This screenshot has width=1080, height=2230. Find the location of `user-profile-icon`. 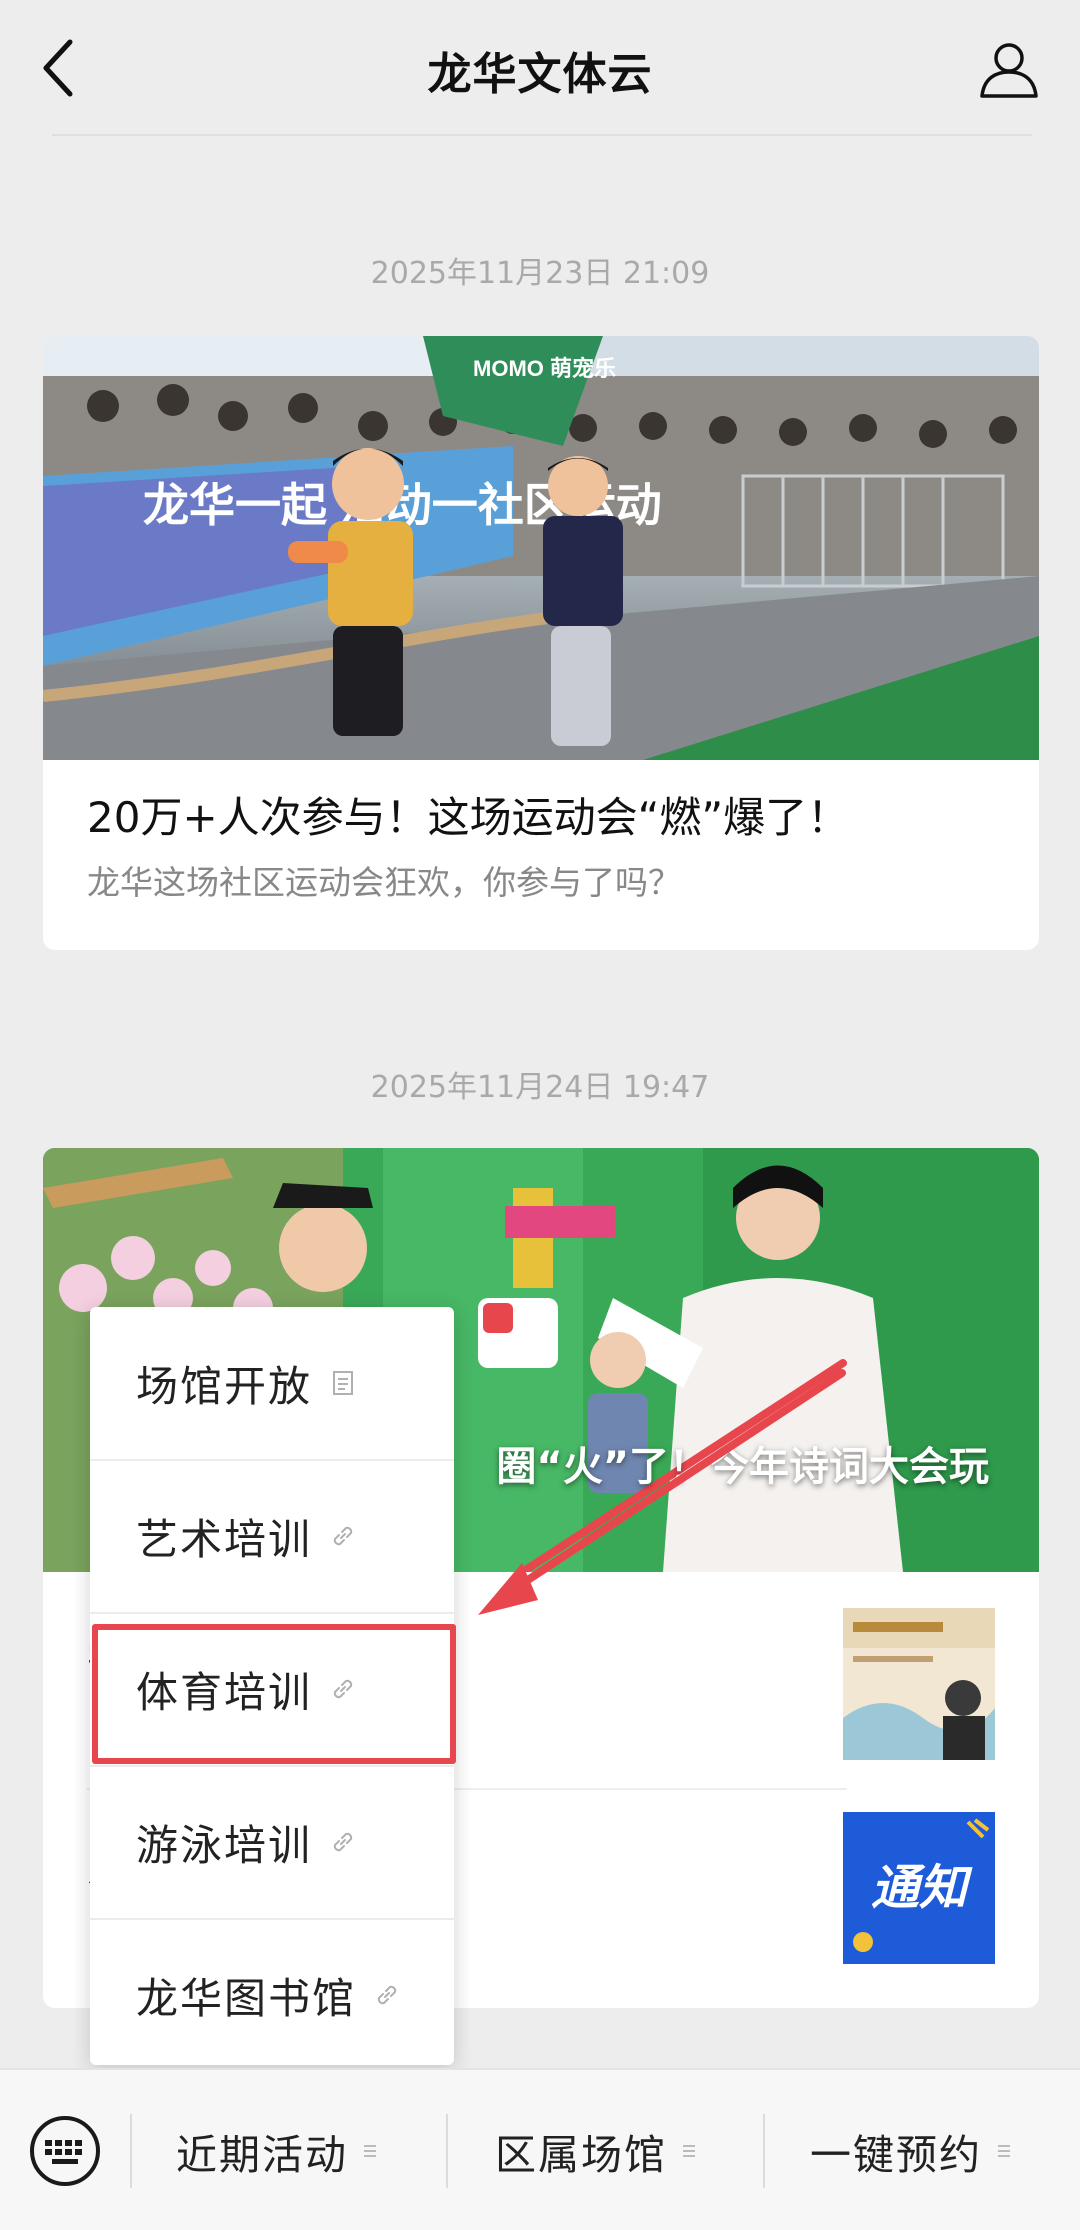

user-profile-icon is located at coordinates (1009, 69).